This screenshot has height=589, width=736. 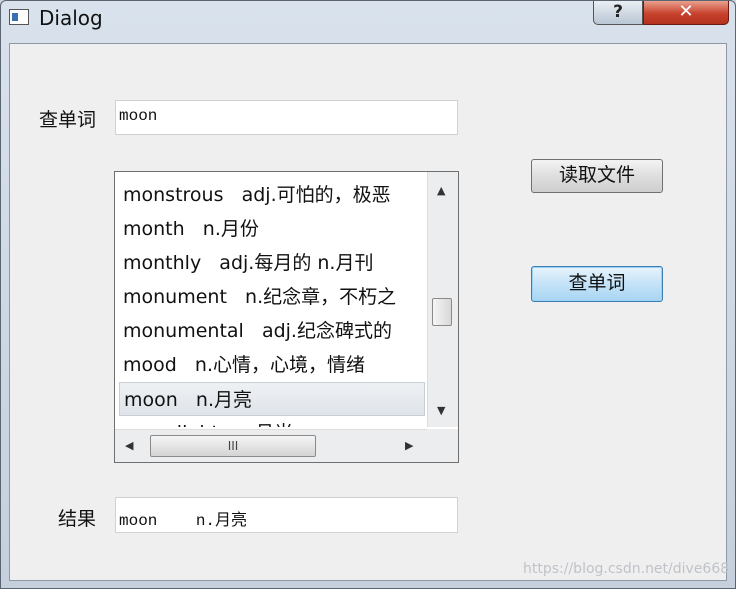 What do you see at coordinates (618, 13) in the screenshot?
I see `help-button: ?` at bounding box center [618, 13].